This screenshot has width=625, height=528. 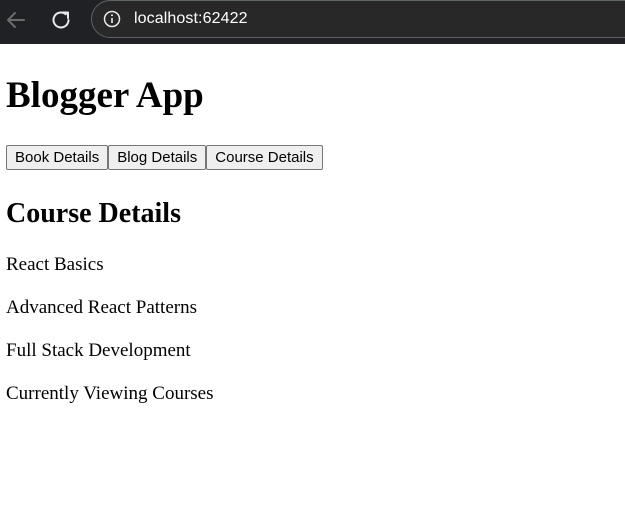 What do you see at coordinates (105, 95) in the screenshot?
I see `app-title: Blogger App` at bounding box center [105, 95].